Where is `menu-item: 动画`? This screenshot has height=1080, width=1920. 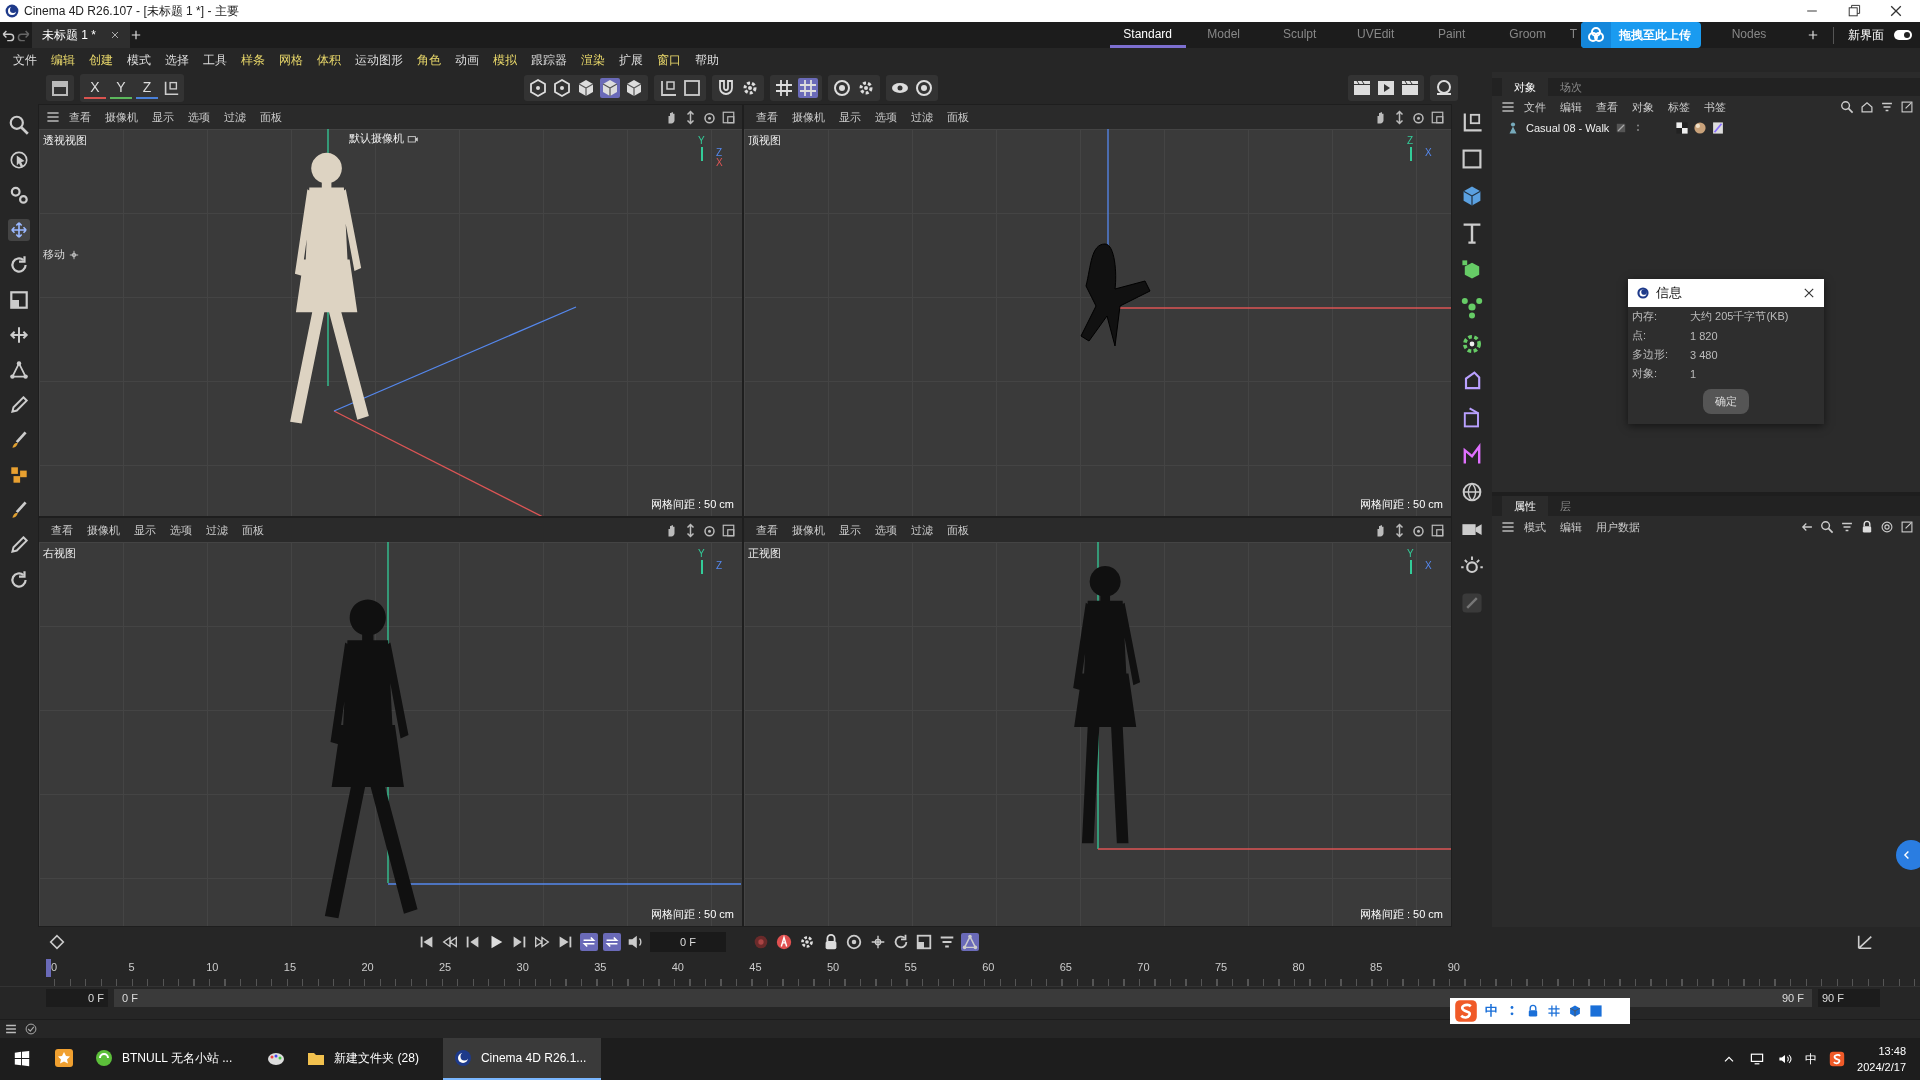 menu-item: 动画 is located at coordinates (467, 60).